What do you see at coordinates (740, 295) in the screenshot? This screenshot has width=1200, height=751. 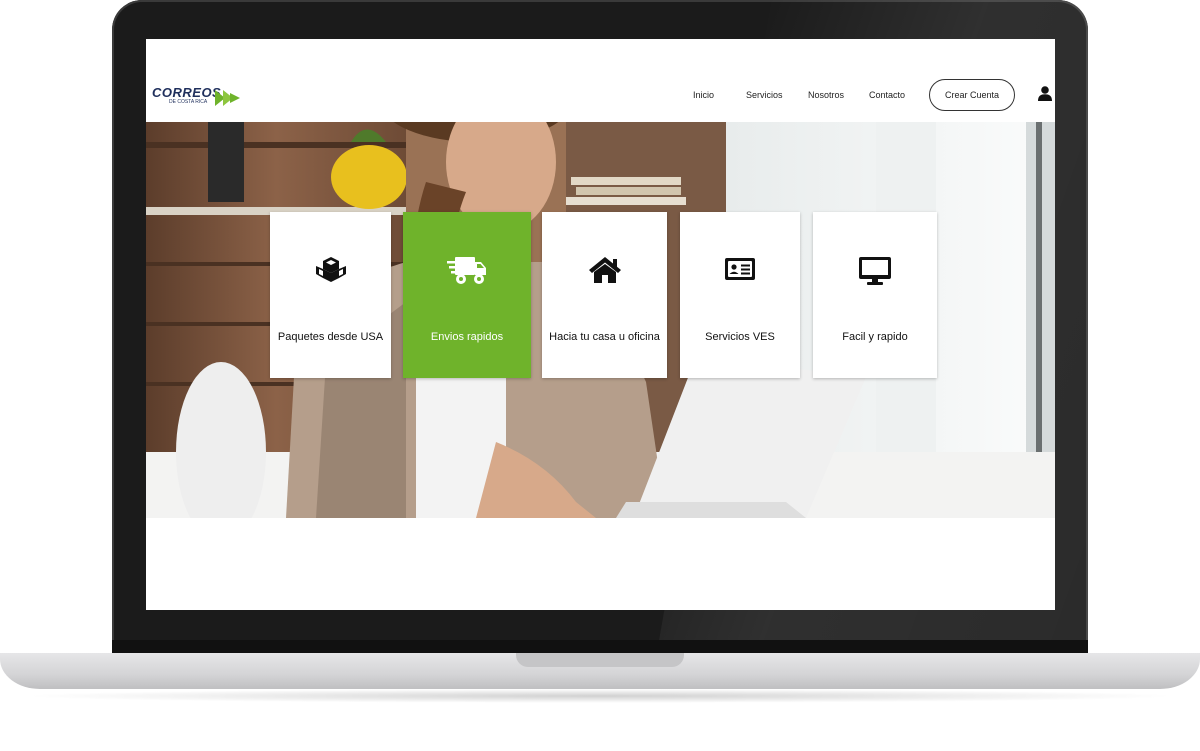 I see `service-card-servicios-ves: Servicios VES` at bounding box center [740, 295].